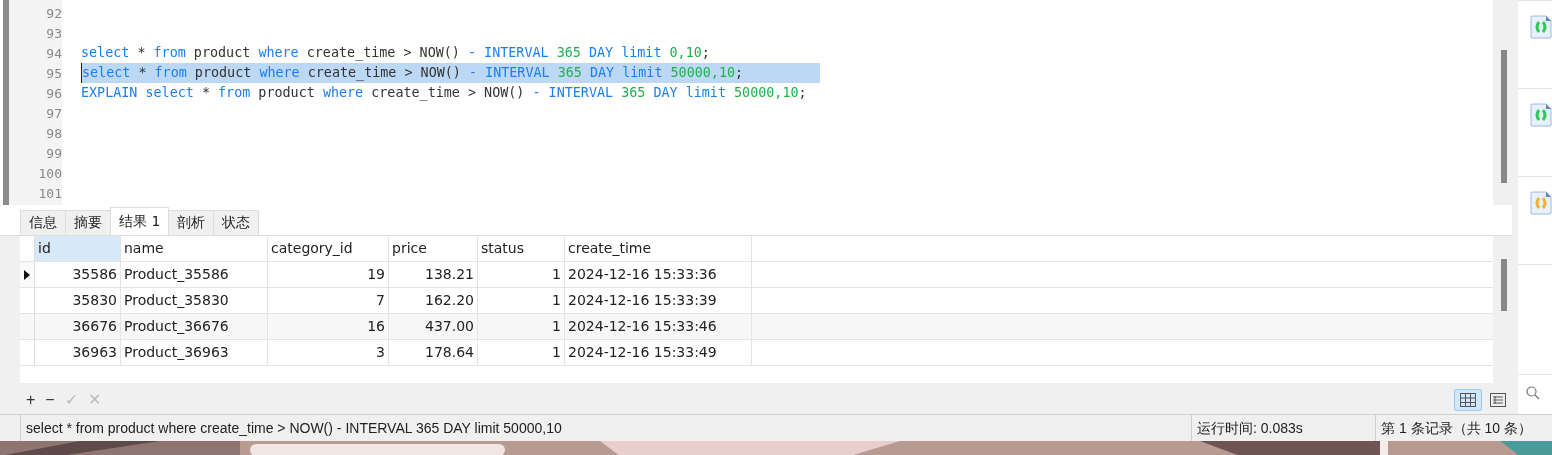 This screenshot has width=1552, height=455. What do you see at coordinates (49, 173) in the screenshot?
I see `line-number: 100` at bounding box center [49, 173].